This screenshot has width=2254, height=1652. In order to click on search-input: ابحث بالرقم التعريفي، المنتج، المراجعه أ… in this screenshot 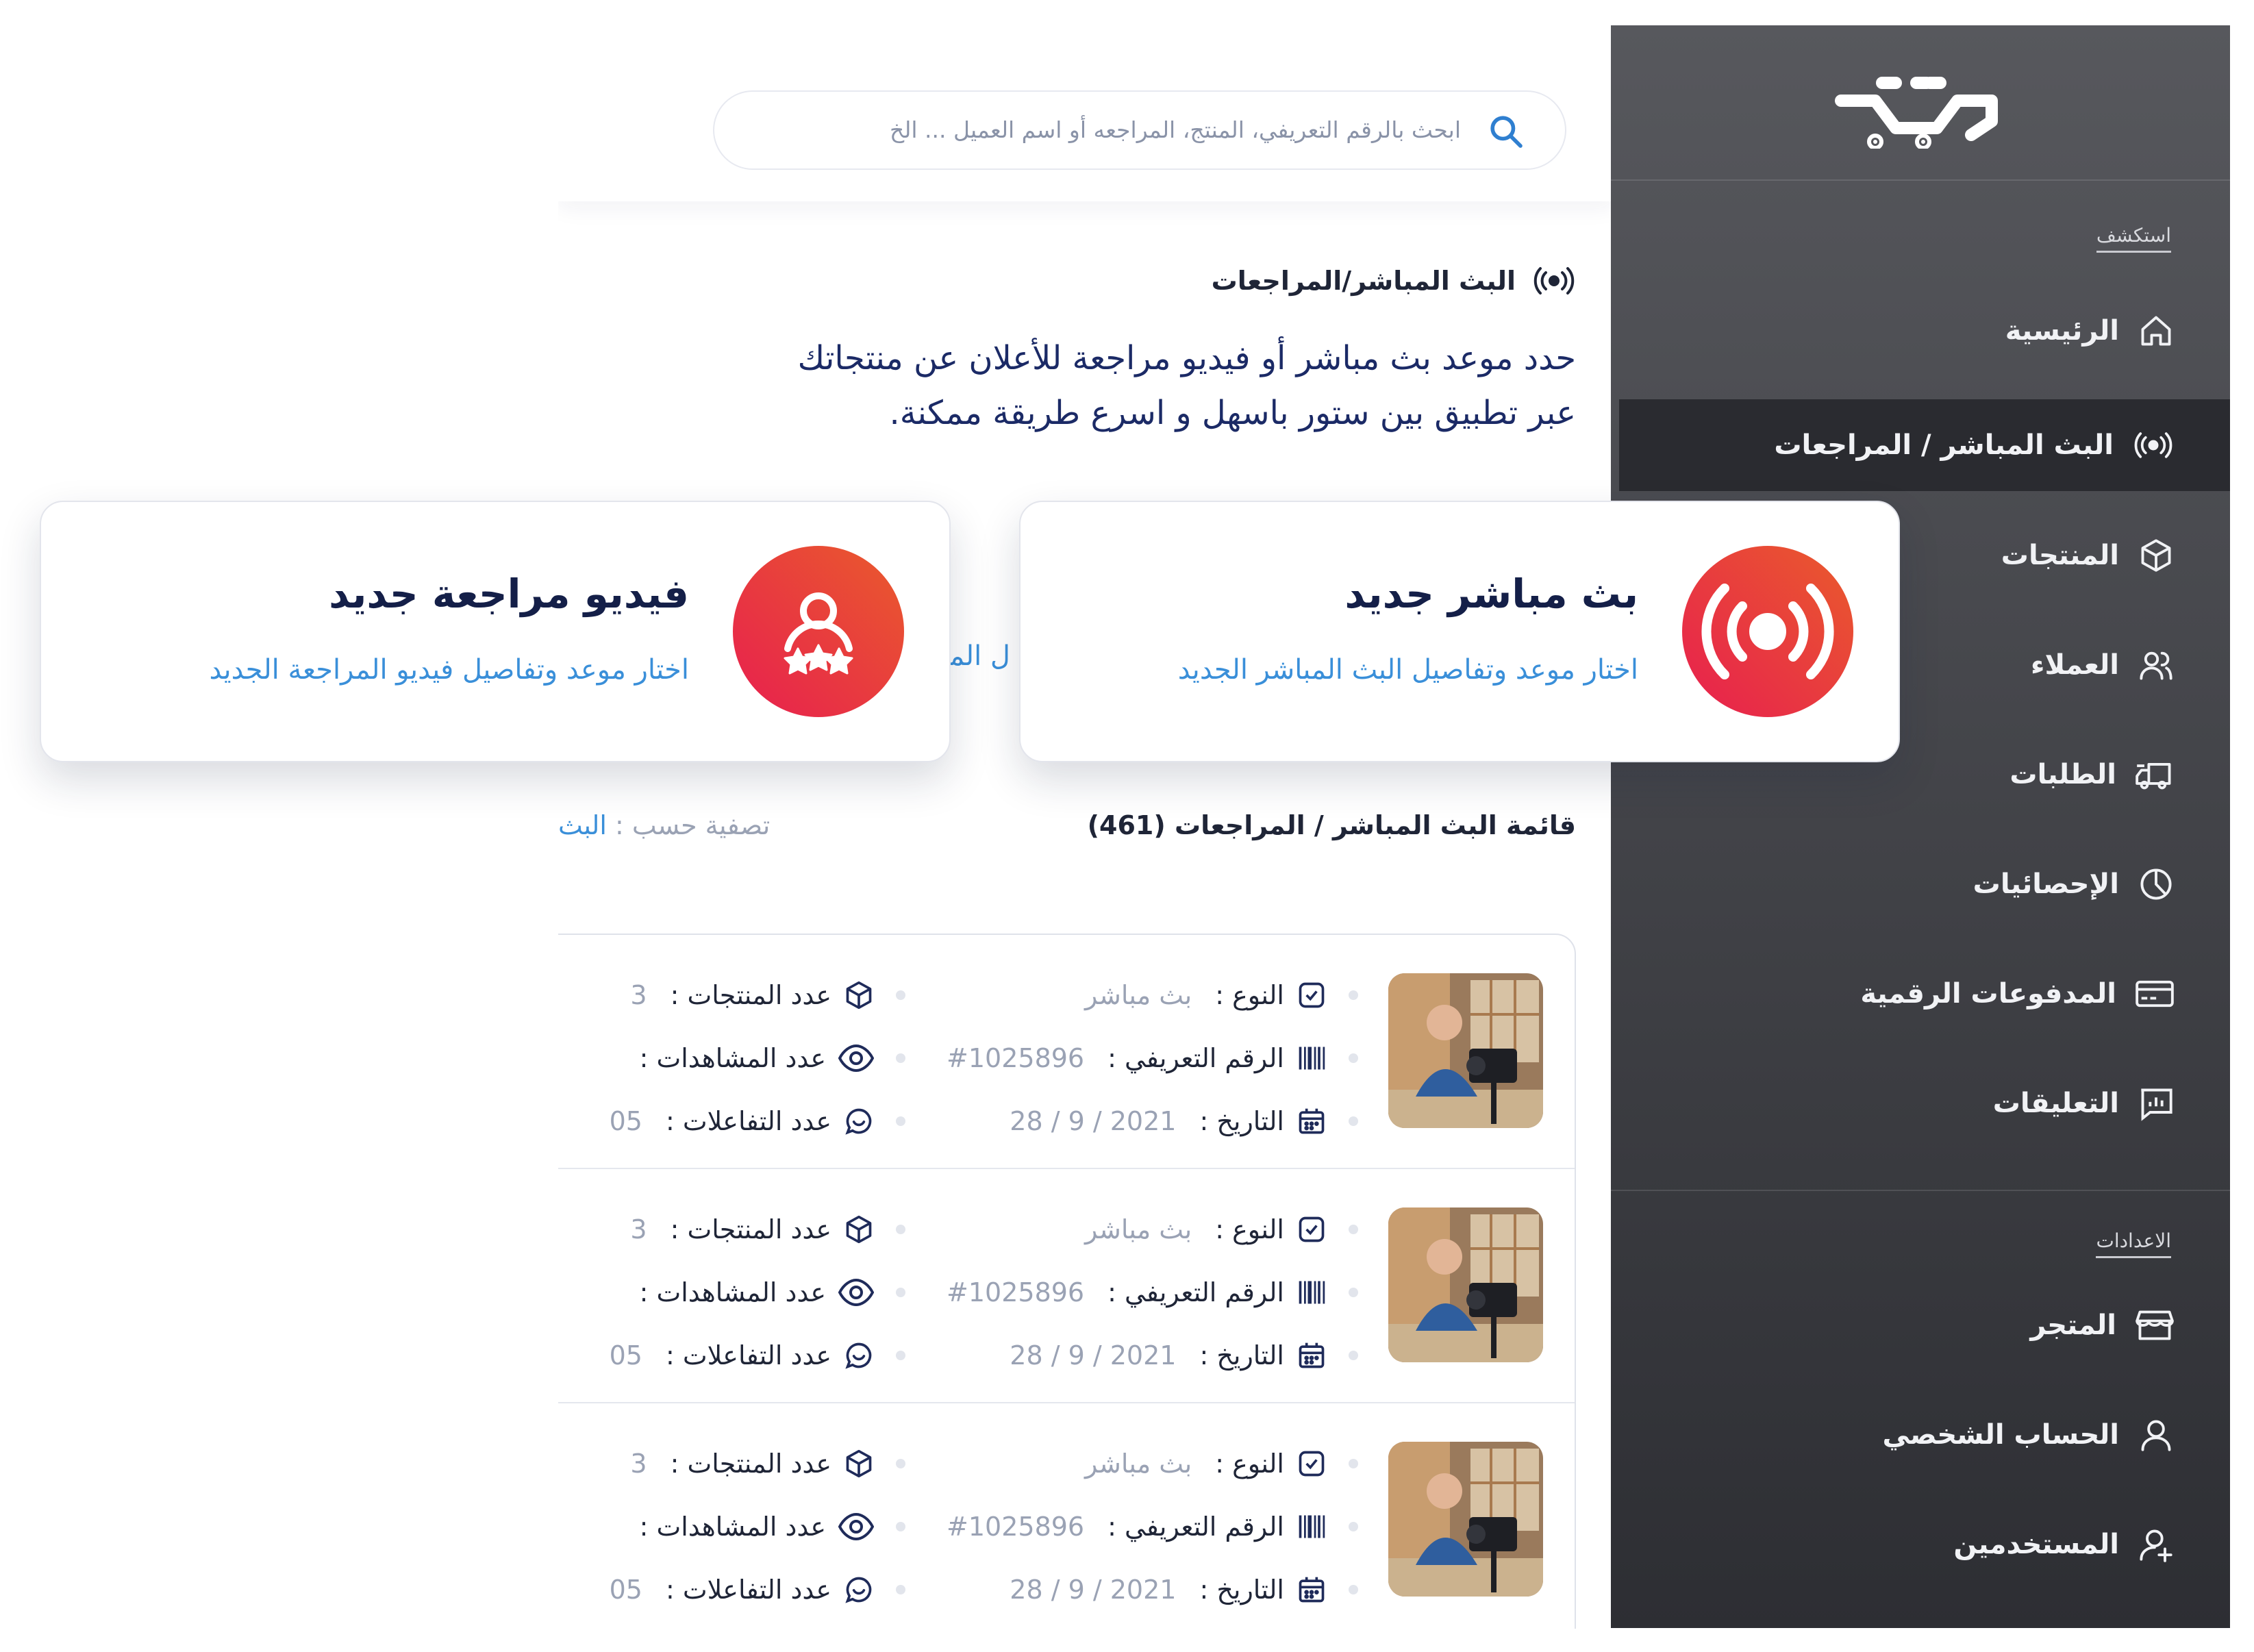, I will do `click(1140, 130)`.